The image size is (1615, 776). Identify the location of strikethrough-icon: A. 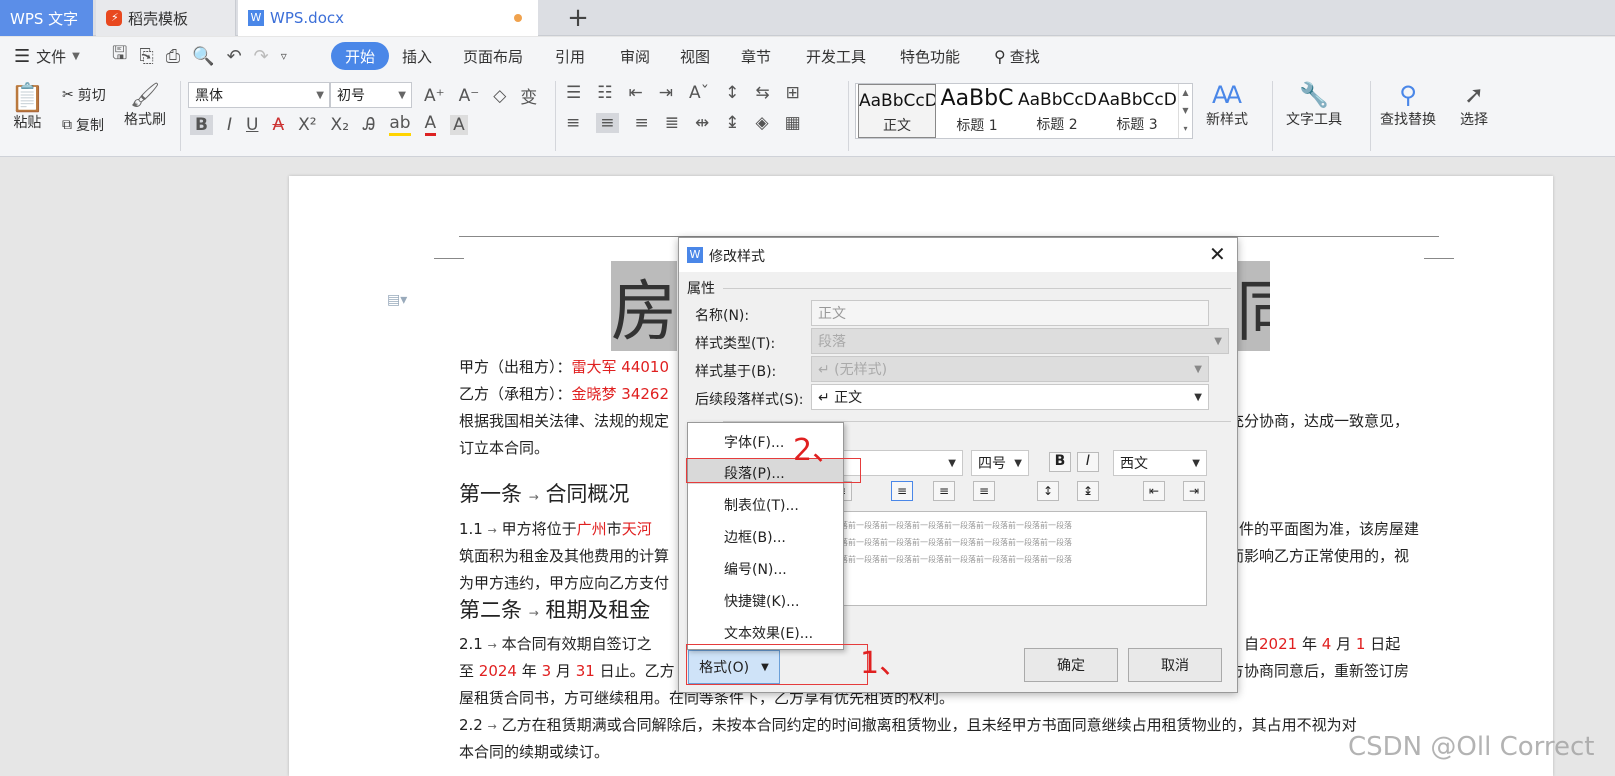
(278, 125).